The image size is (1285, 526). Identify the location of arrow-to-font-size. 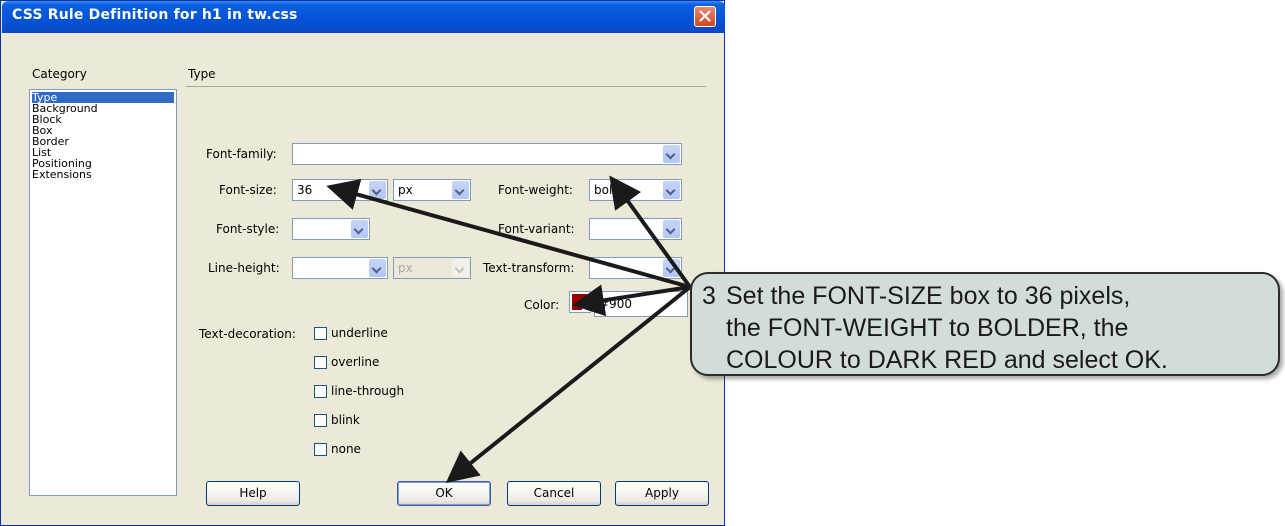
(508, 234).